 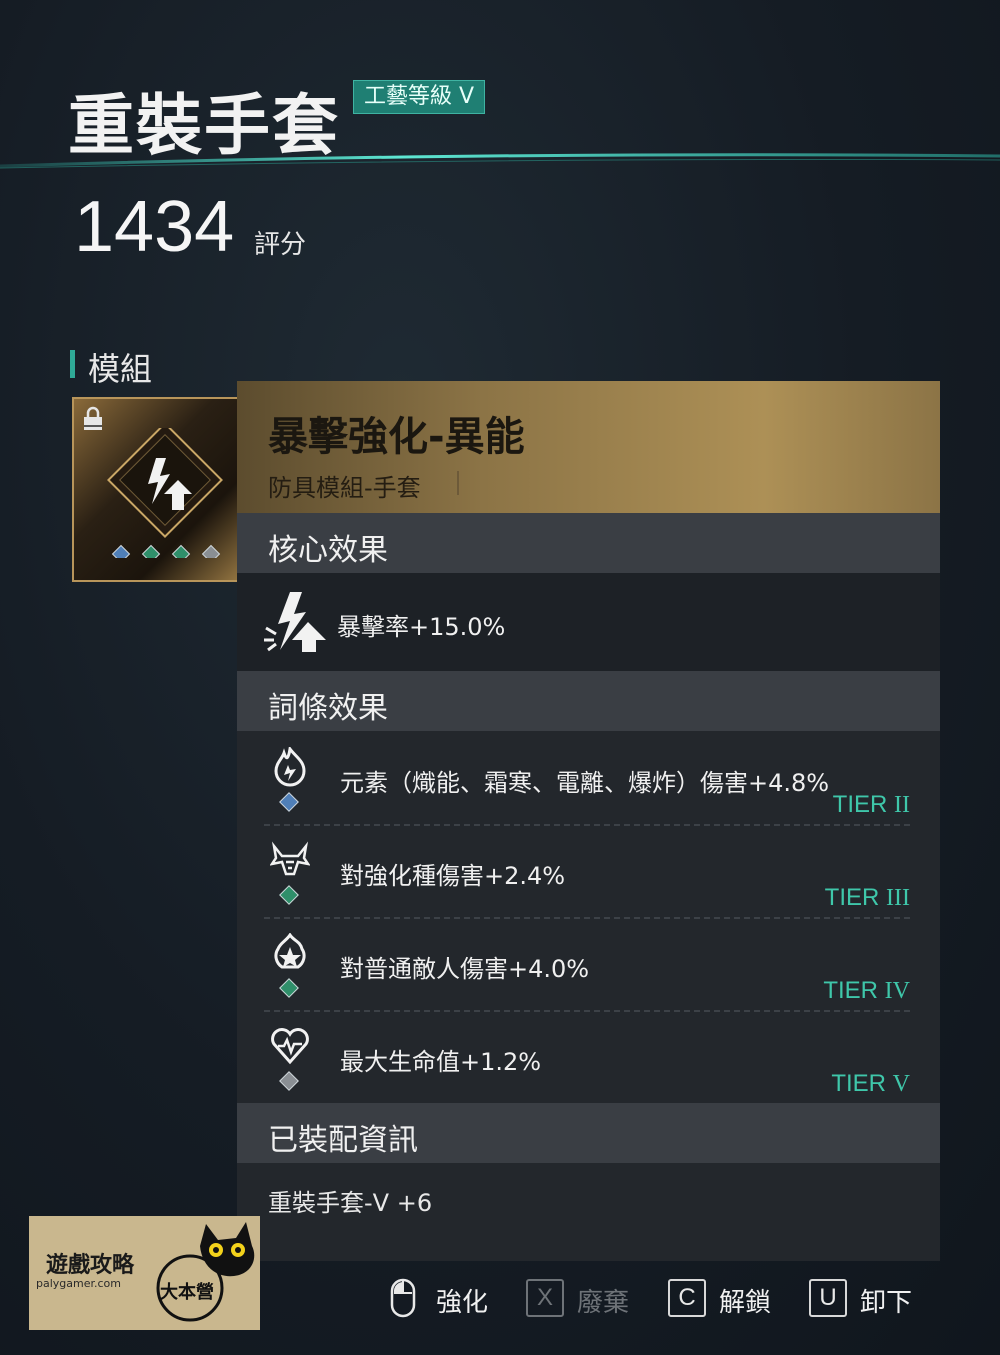 I want to click on affix-row: 對普通敵人傷害+4.0% TIER IV, so click(x=587, y=965).